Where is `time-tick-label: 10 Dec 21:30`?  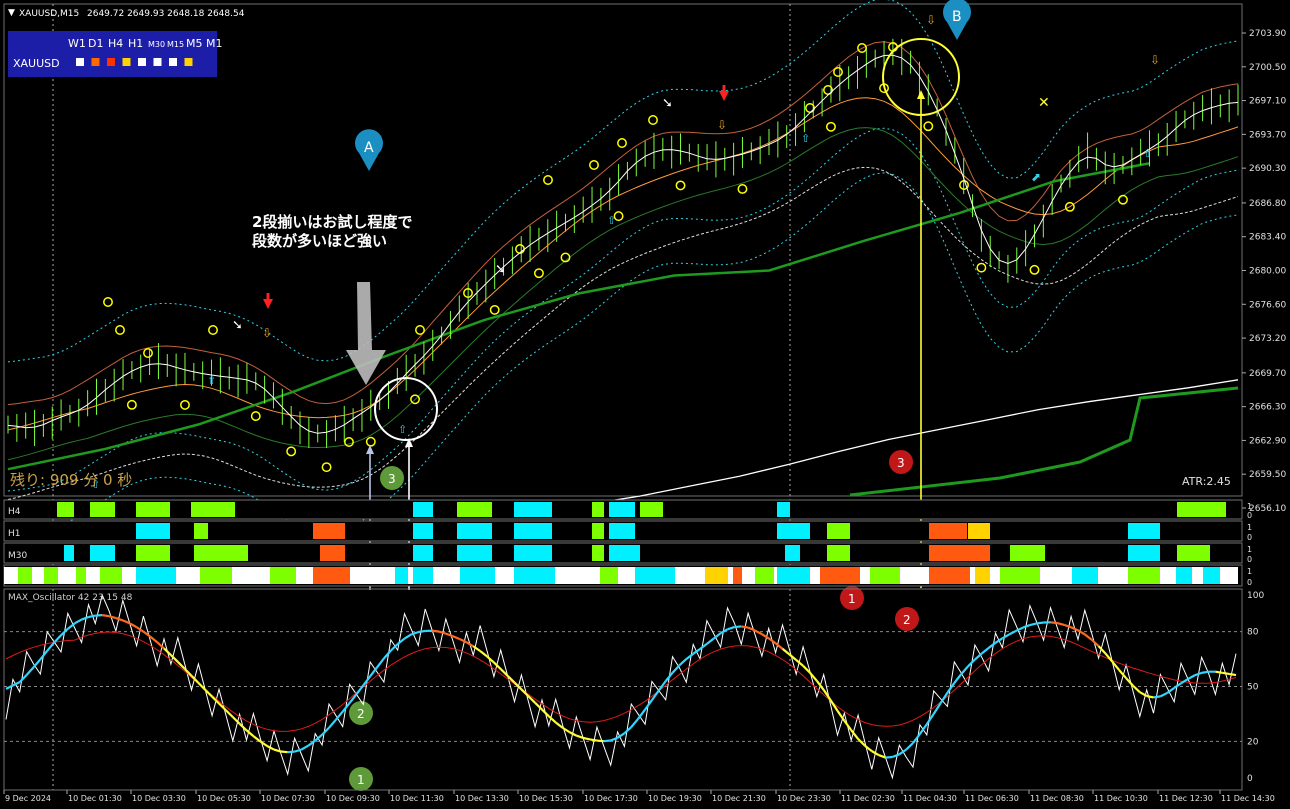
time-tick-label: 10 Dec 21:30 is located at coordinates (739, 798).